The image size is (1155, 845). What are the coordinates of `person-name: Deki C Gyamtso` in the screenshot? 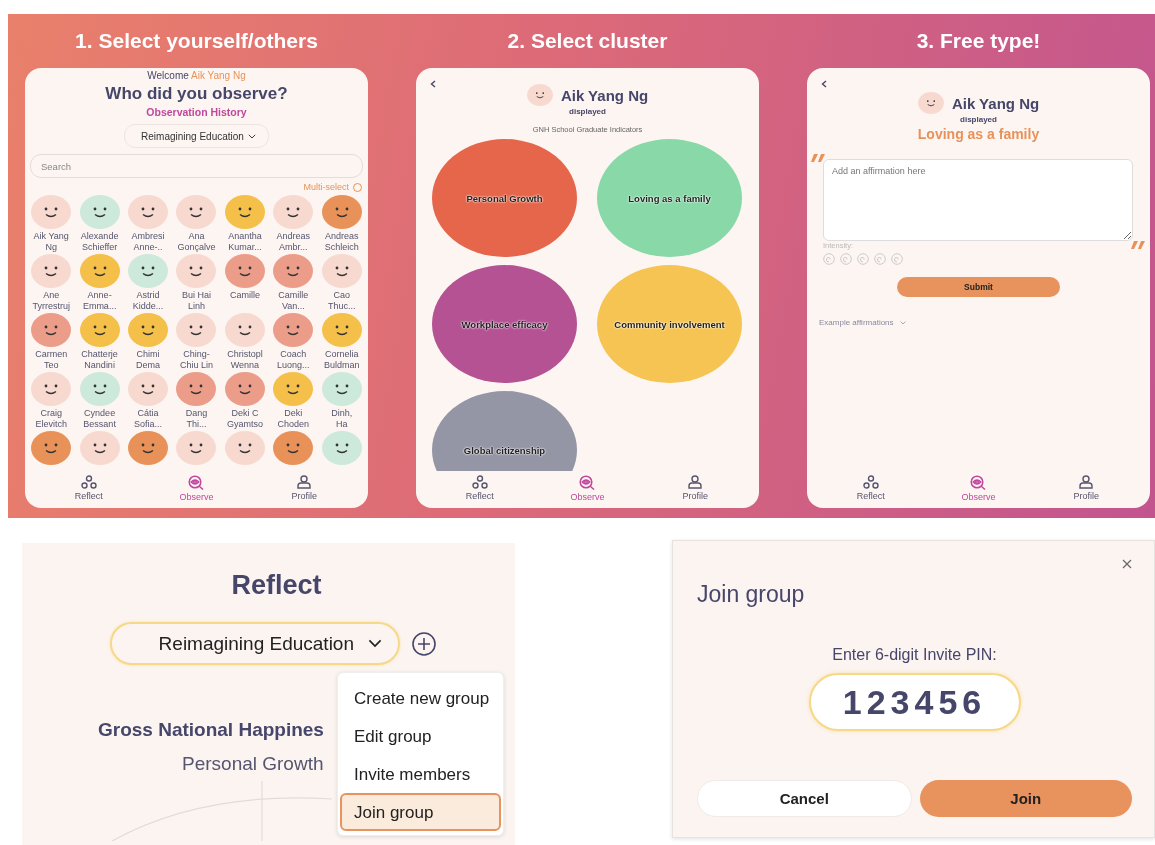 It's located at (244, 419).